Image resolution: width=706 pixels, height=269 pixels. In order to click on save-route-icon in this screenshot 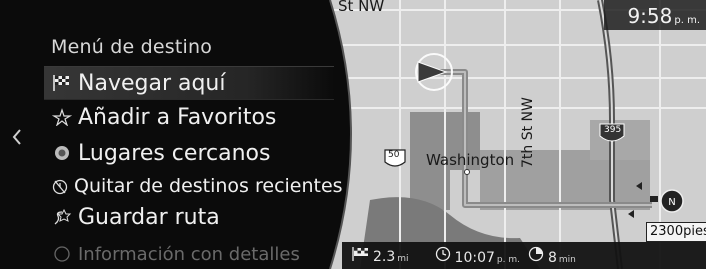, I will do `click(62, 217)`.